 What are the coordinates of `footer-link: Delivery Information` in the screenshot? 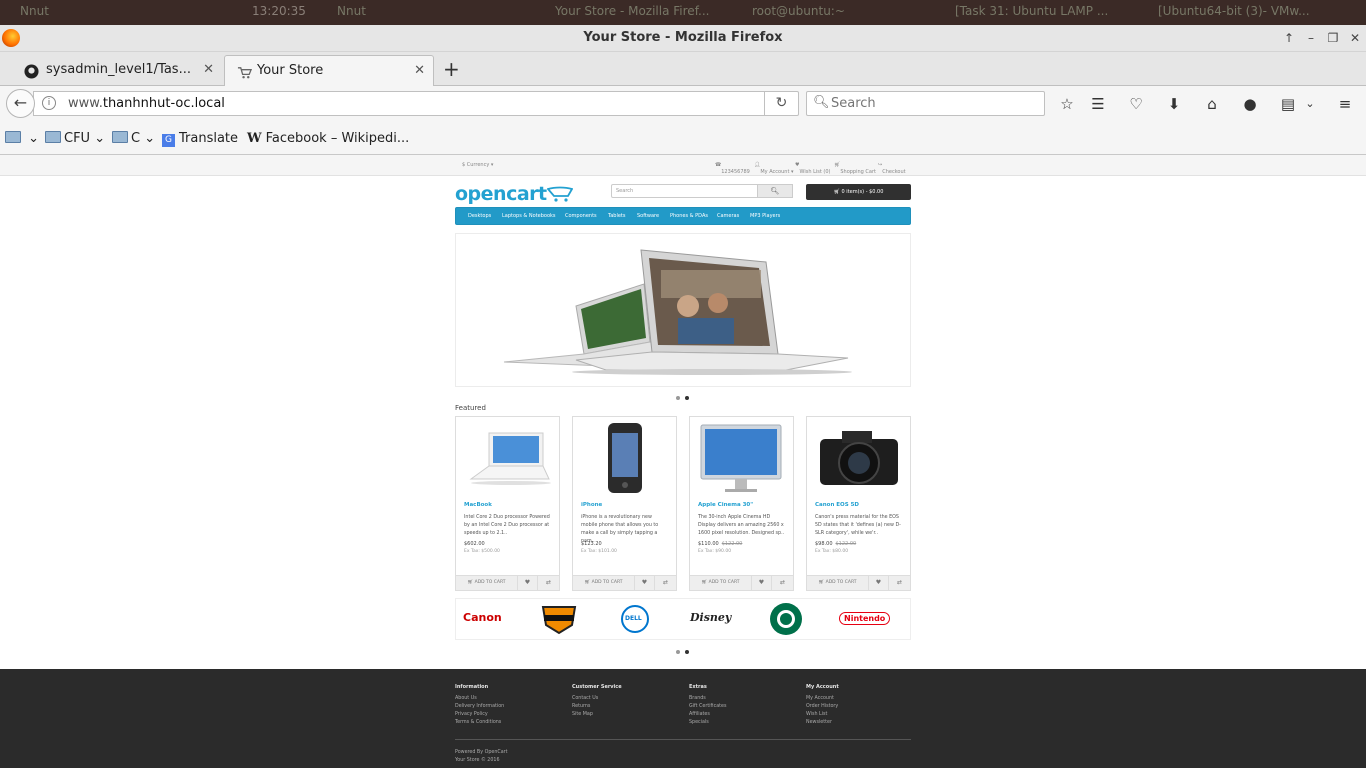 It's located at (479, 707).